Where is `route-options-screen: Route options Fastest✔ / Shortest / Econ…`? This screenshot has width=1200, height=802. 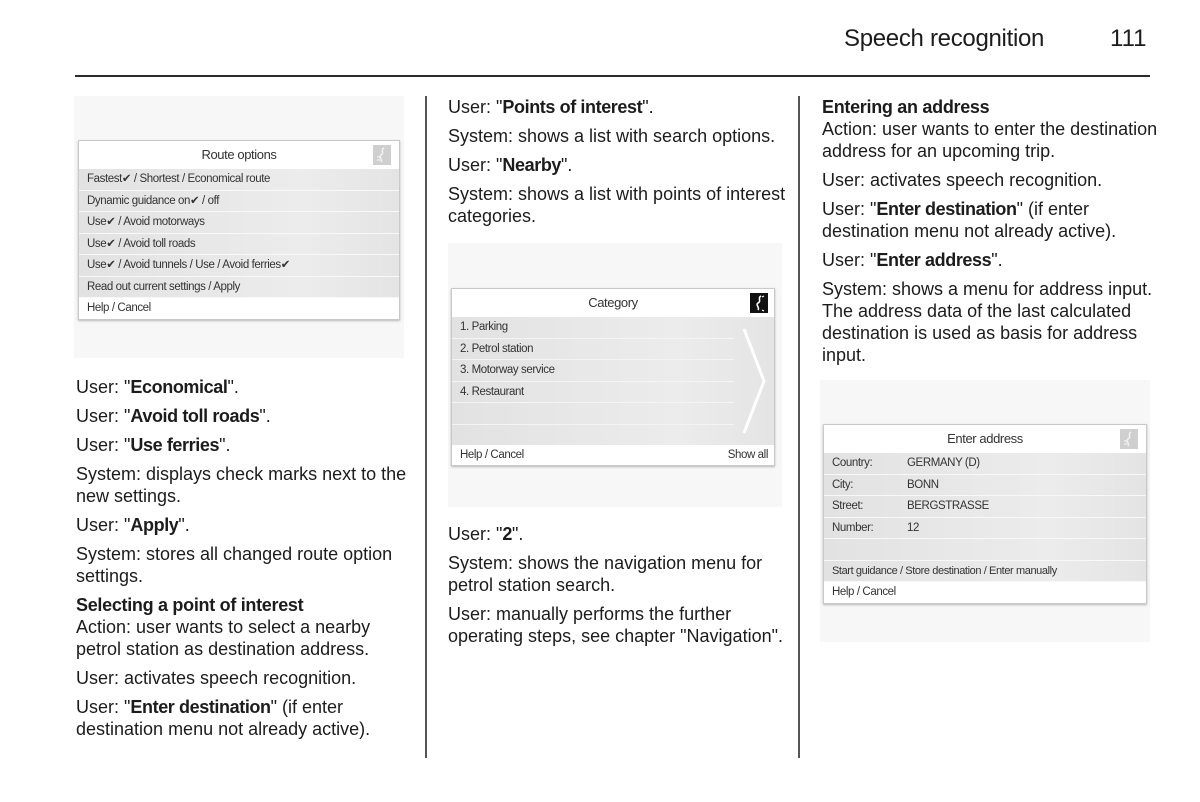 route-options-screen: Route options Fastest✔ / Shortest / Econ… is located at coordinates (239, 230).